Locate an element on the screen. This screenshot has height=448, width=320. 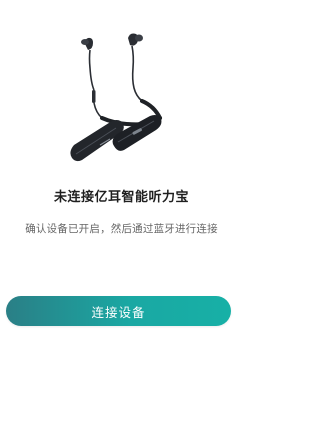
neckband-earphones-image is located at coordinates (116, 97).